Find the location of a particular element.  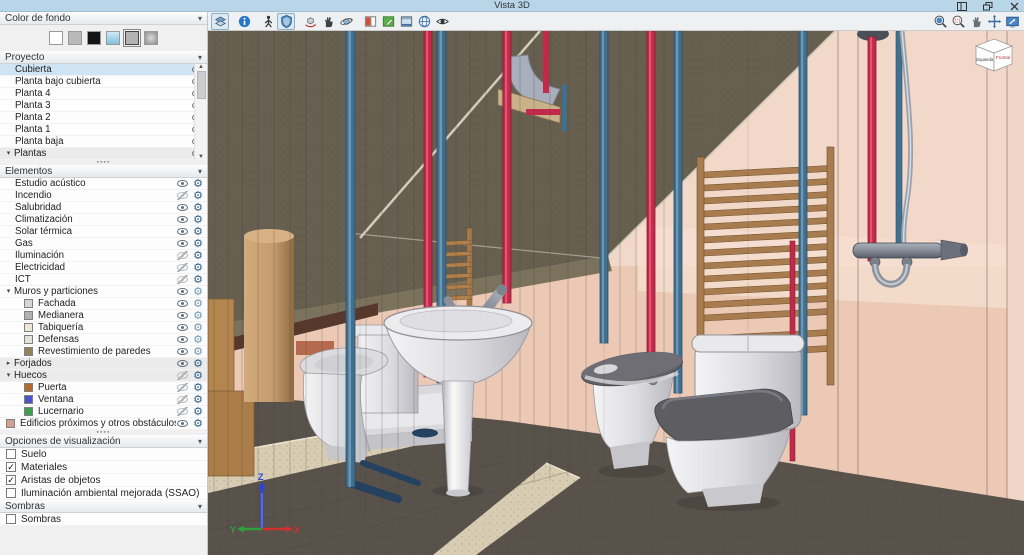

option-materiales: ✓ Materiales is located at coordinates (103, 467).